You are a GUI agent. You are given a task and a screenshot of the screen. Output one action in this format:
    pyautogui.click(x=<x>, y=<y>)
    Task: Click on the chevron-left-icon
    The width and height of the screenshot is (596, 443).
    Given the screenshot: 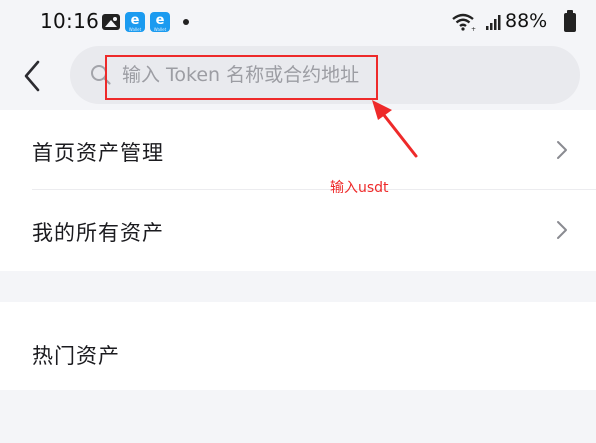 What is the action you would take?
    pyautogui.click(x=32, y=76)
    